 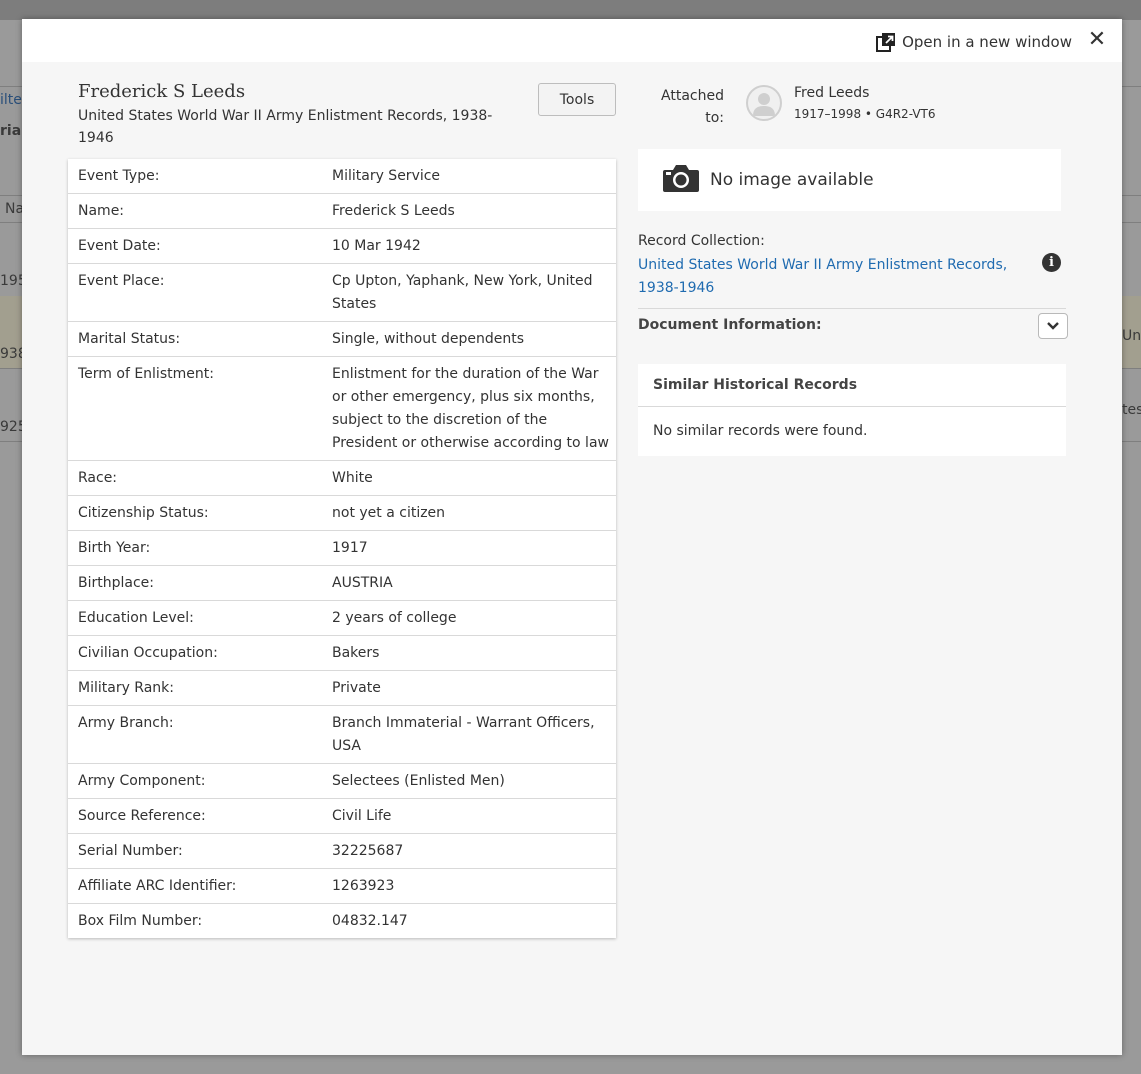 I want to click on detail-row: Serial Number: 32225687, so click(x=342, y=850).